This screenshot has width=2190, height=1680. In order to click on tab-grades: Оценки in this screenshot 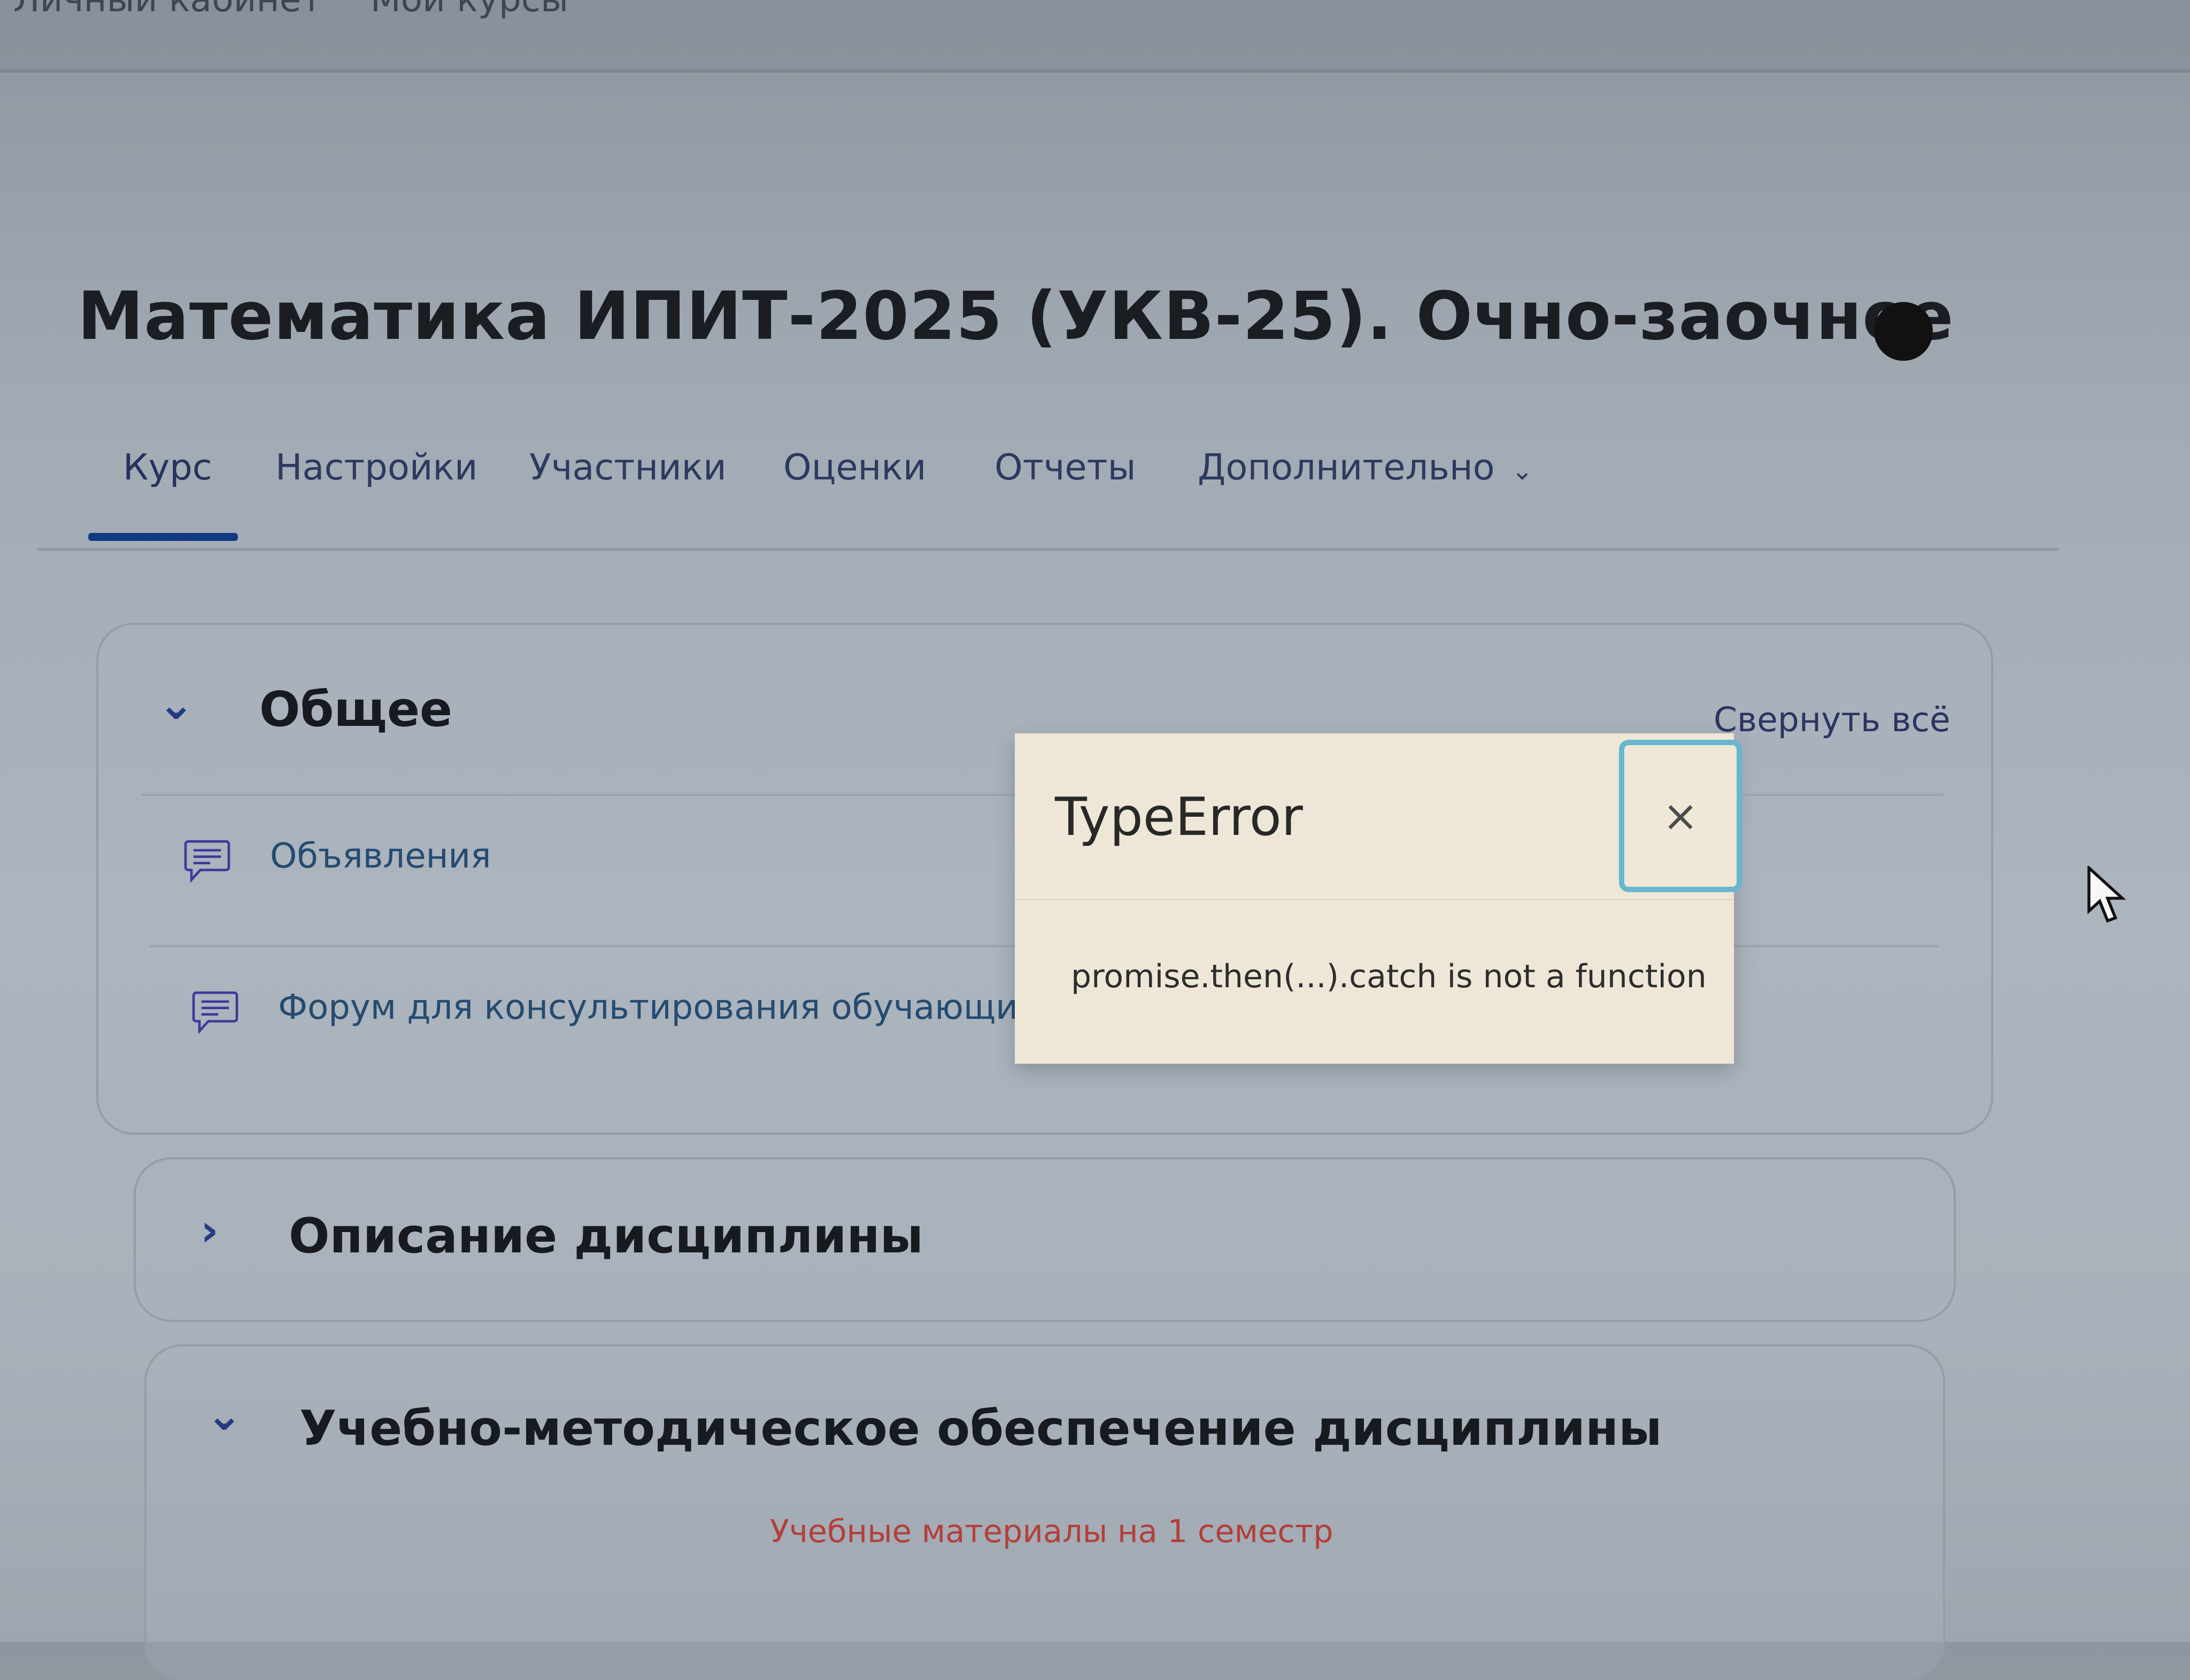, I will do `click(854, 467)`.